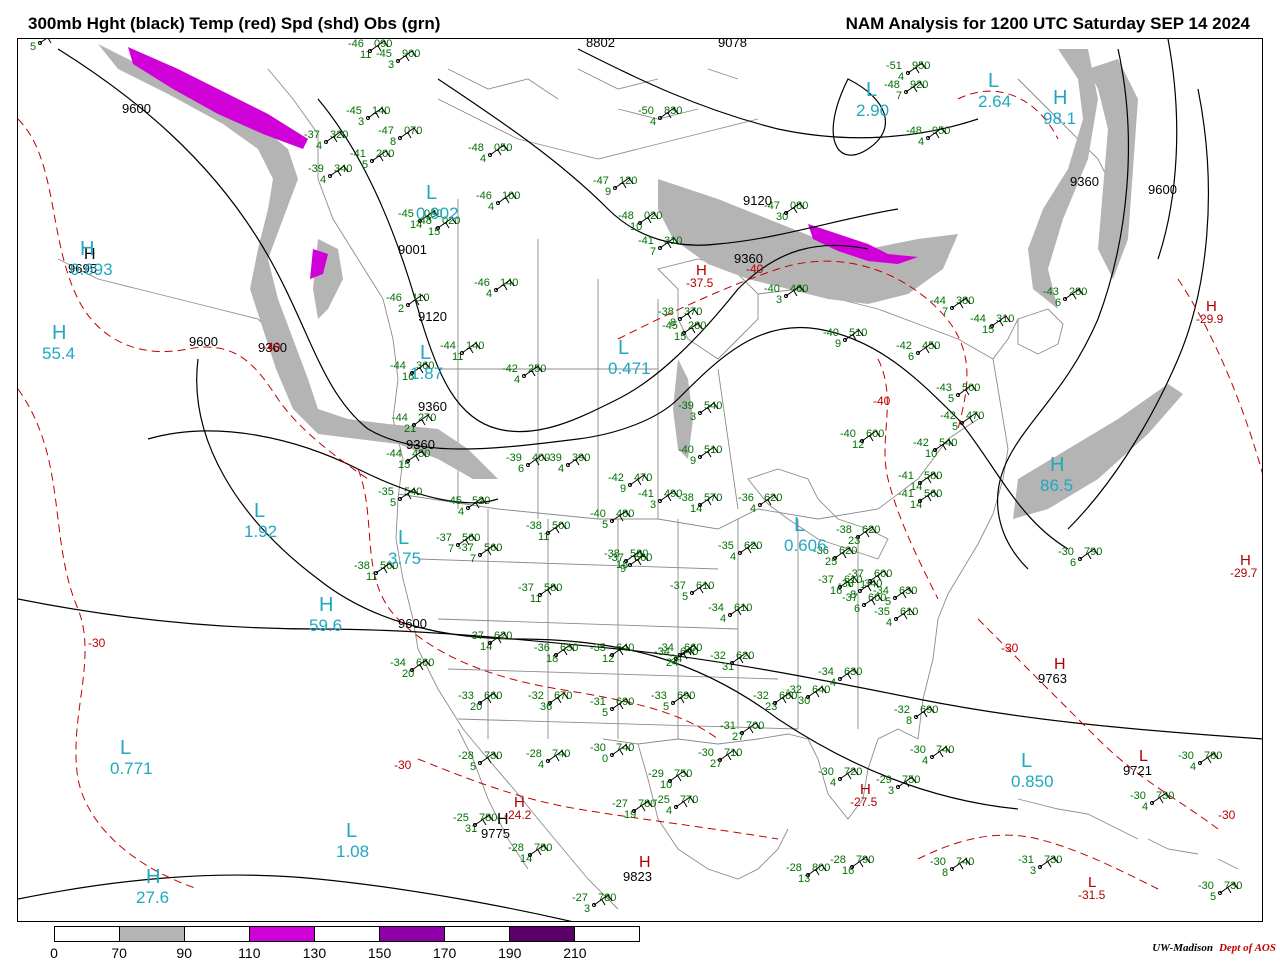 The width and height of the screenshot is (1280, 961). I want to click on station-obs: -47 0708, so click(400, 136).